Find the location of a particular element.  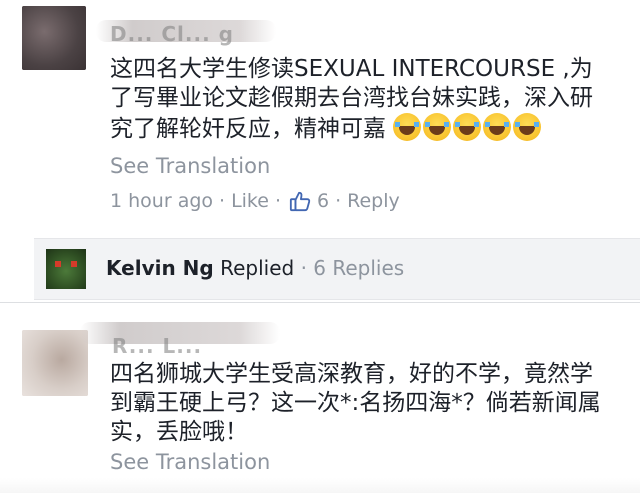

reply-summary-text: Kelvin Ng Replied · 6 Replies is located at coordinates (255, 268).